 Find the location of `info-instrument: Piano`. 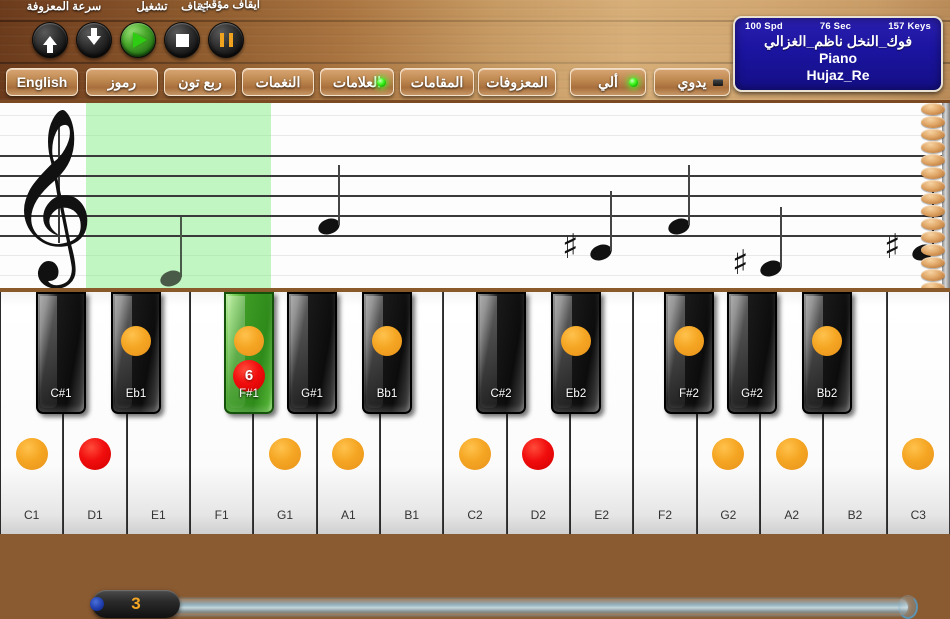

info-instrument: Piano is located at coordinates (838, 58).